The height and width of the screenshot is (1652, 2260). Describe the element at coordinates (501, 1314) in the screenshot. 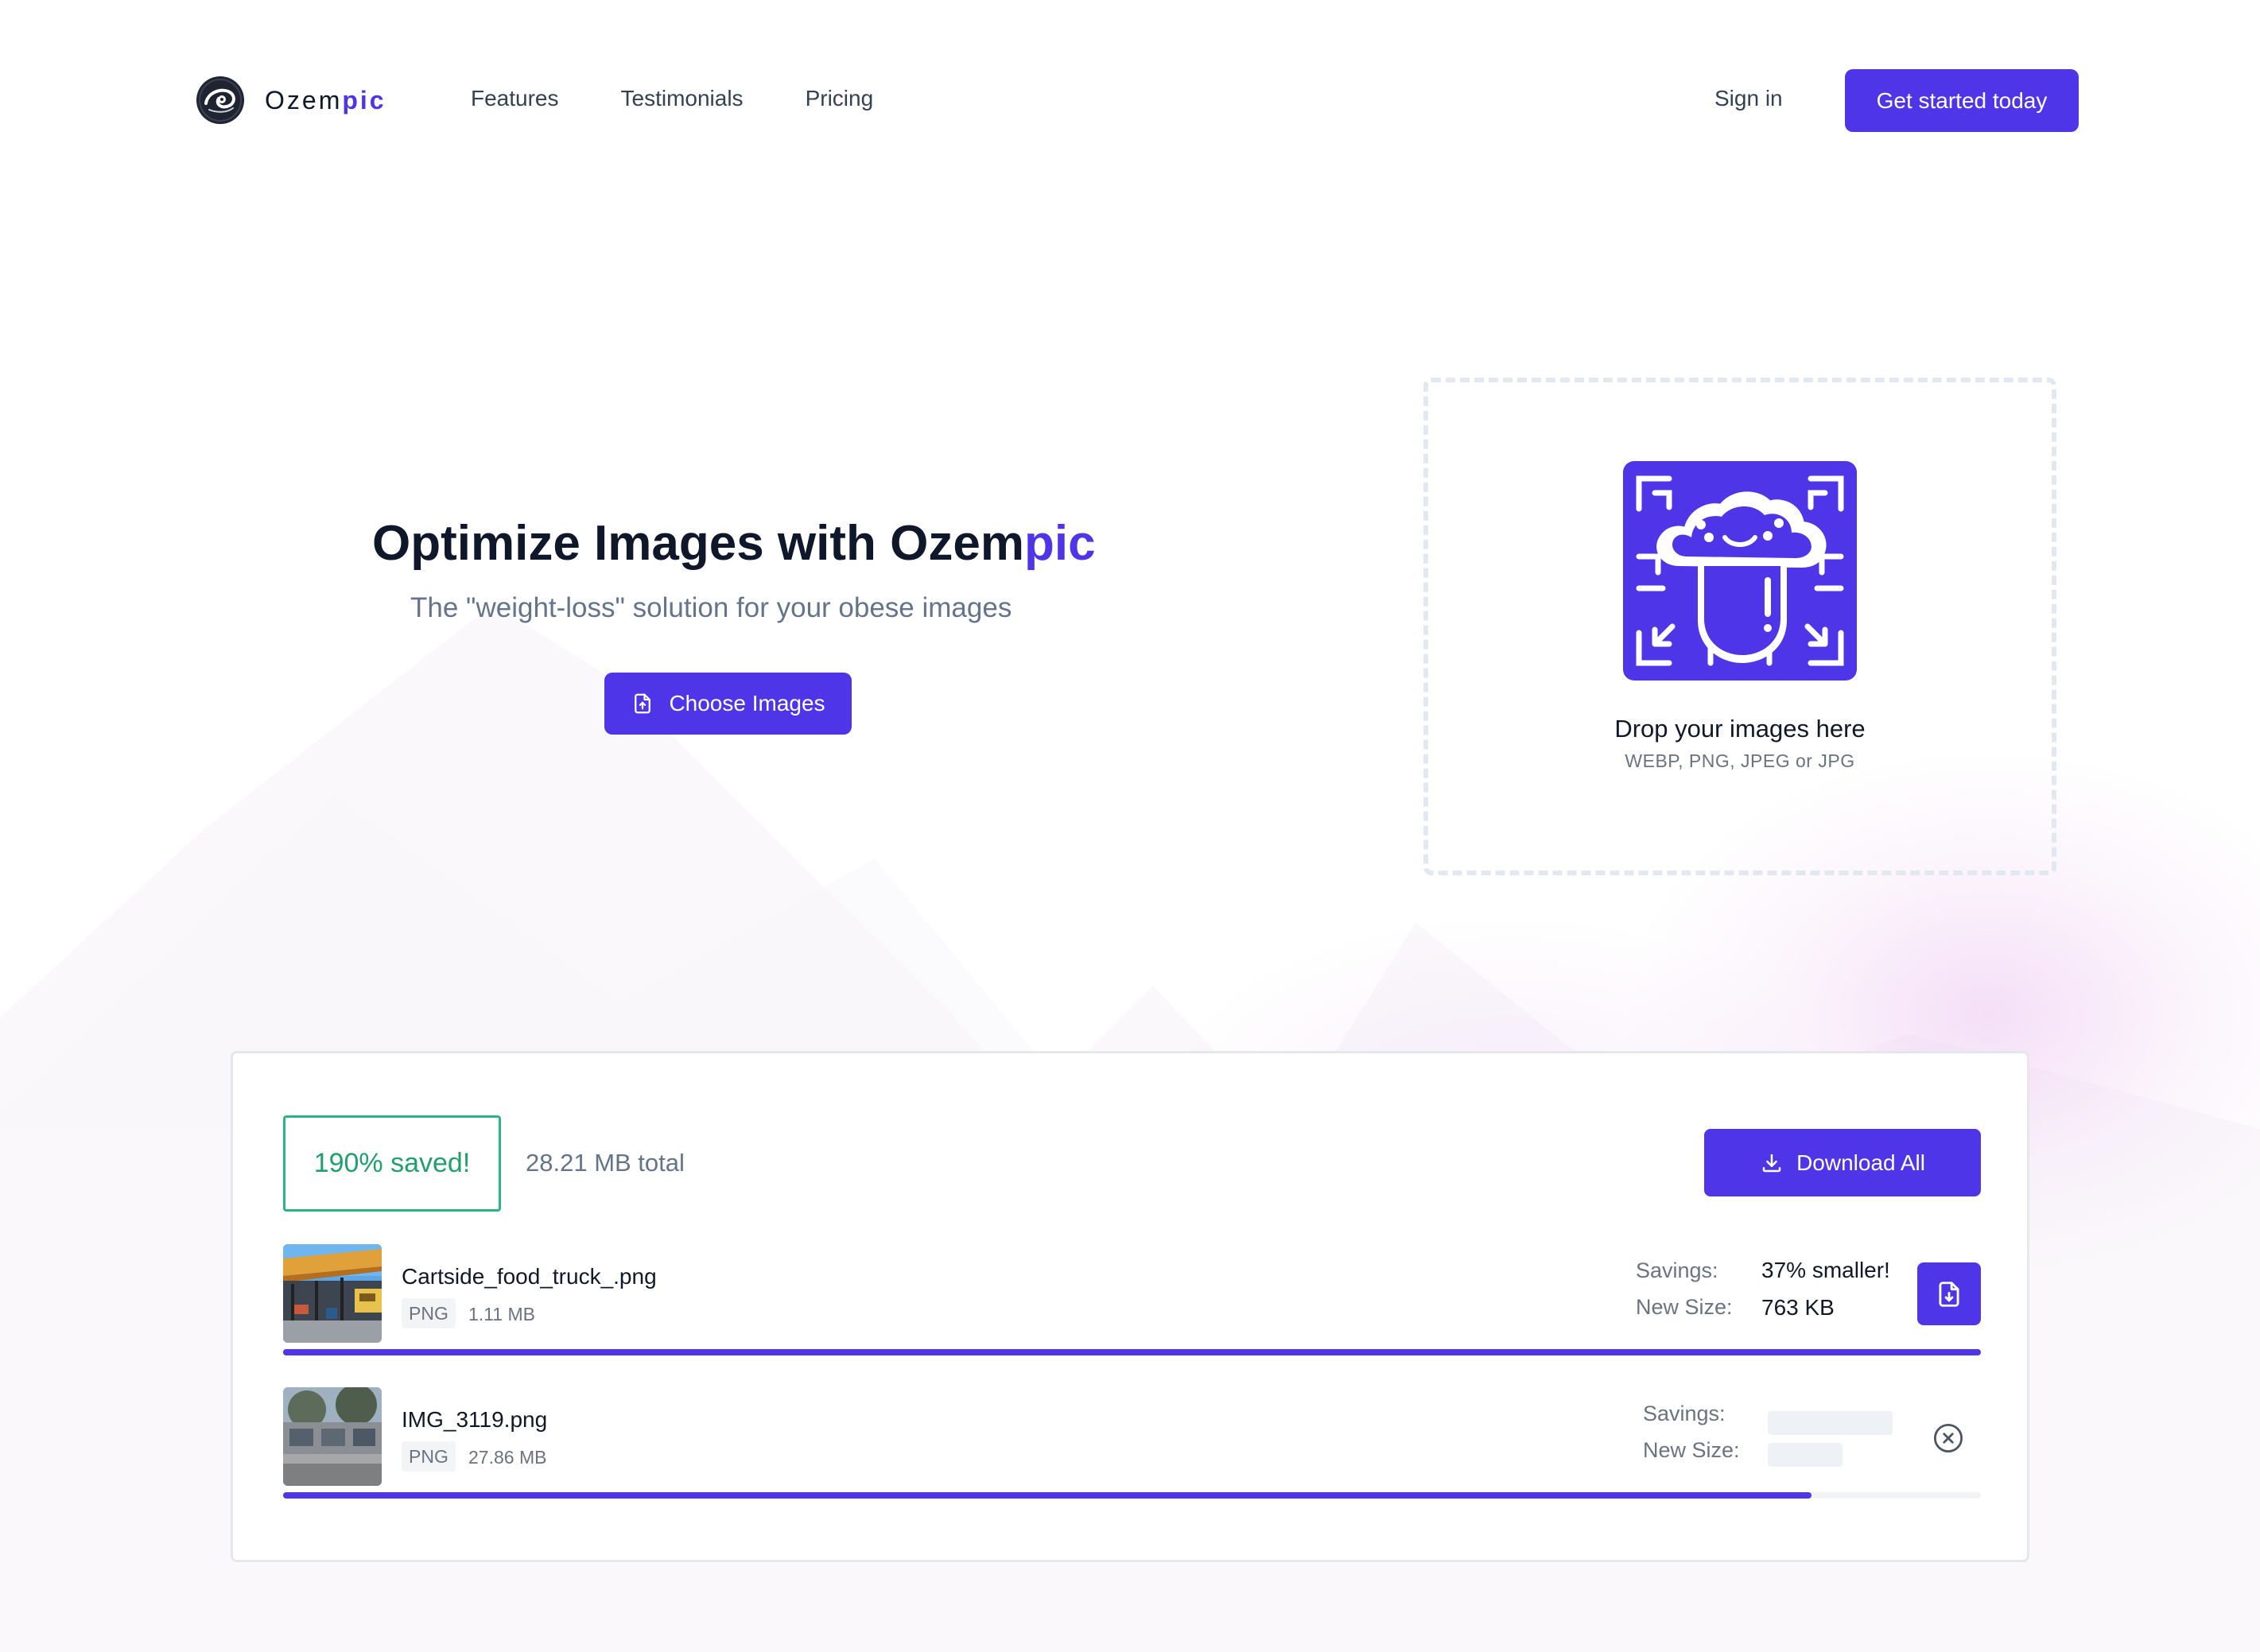

I see `file-size: 1.11 MB` at that location.